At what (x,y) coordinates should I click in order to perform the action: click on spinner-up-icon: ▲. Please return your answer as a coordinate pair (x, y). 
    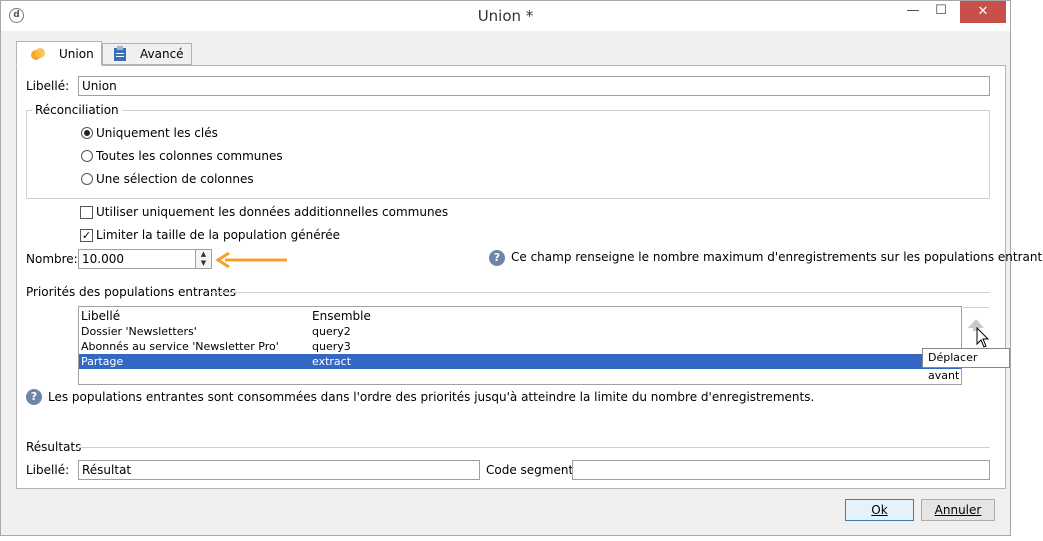
    Looking at the image, I should click on (203, 254).